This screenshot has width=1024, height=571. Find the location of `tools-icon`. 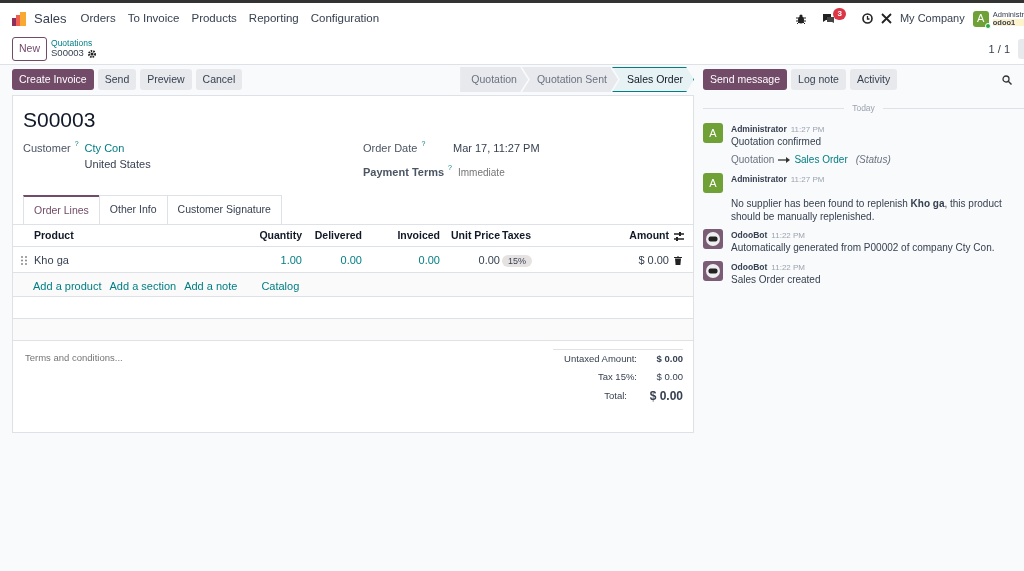

tools-icon is located at coordinates (886, 18).